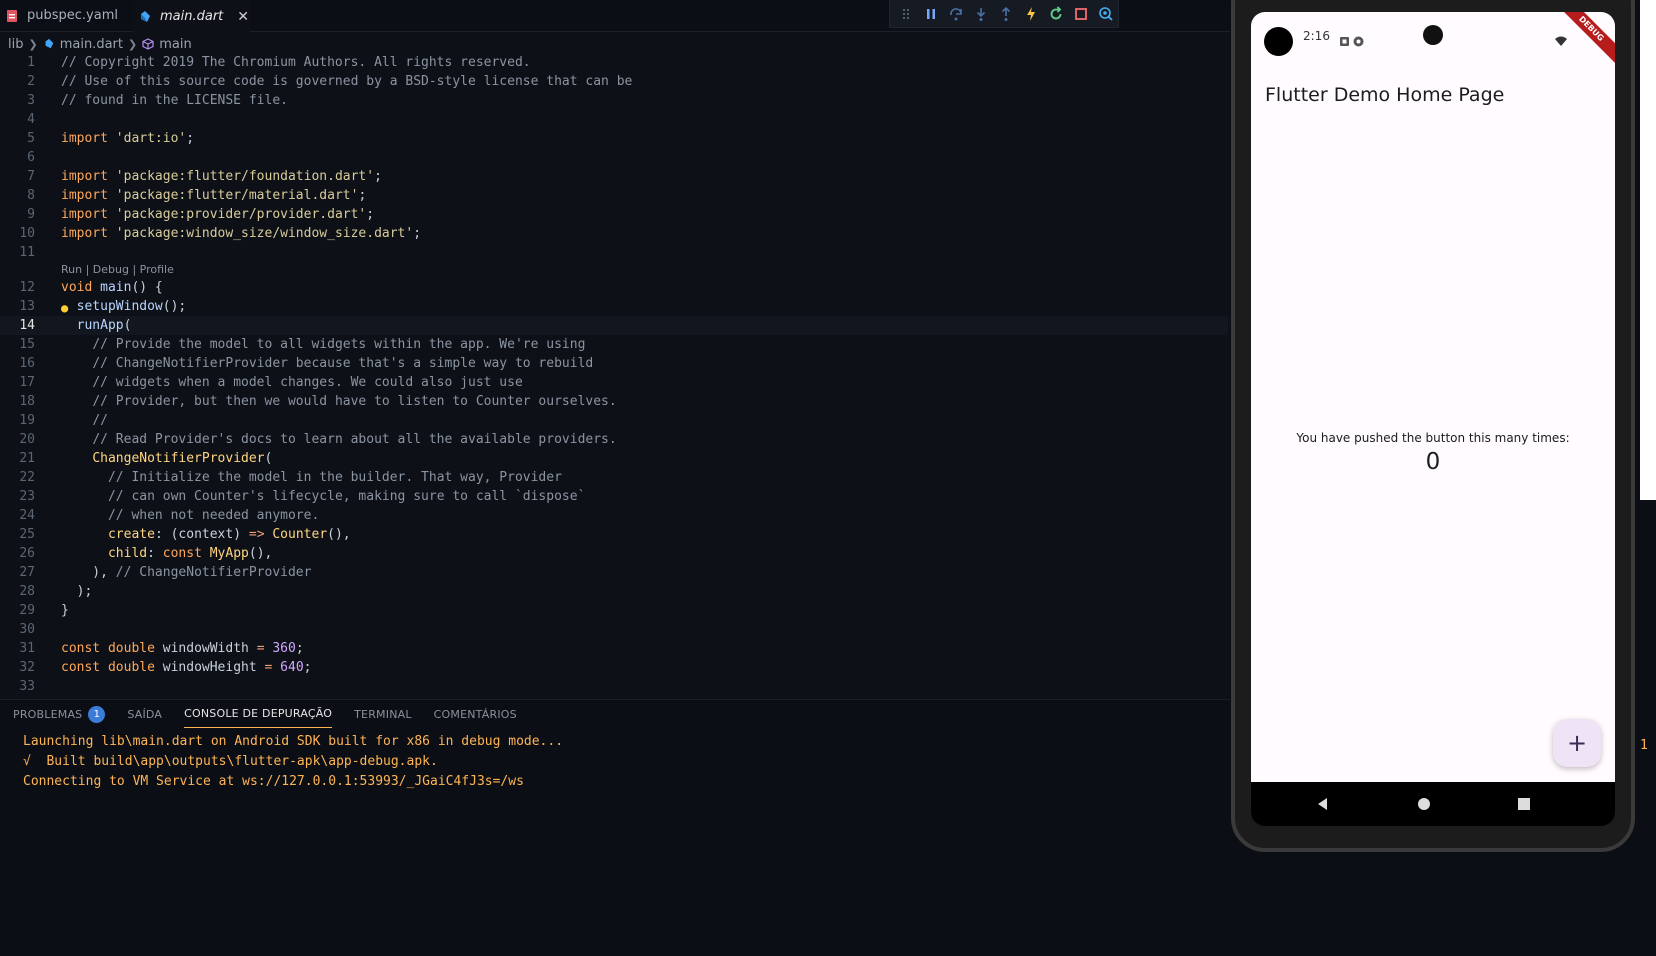  What do you see at coordinates (27, 610) in the screenshot?
I see `line-number: 29` at bounding box center [27, 610].